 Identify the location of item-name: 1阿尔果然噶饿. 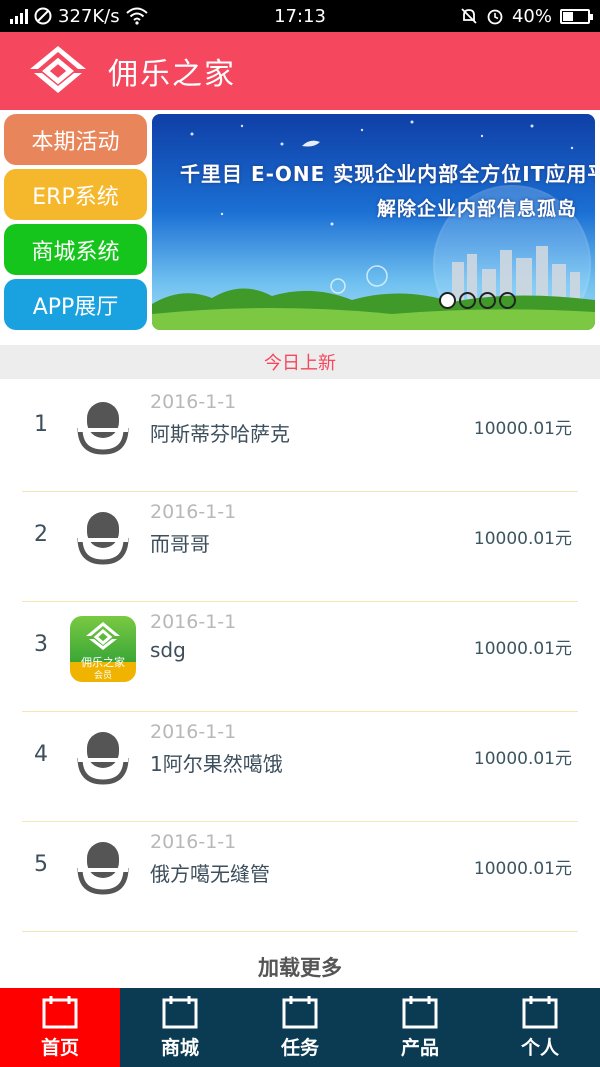
(216, 764).